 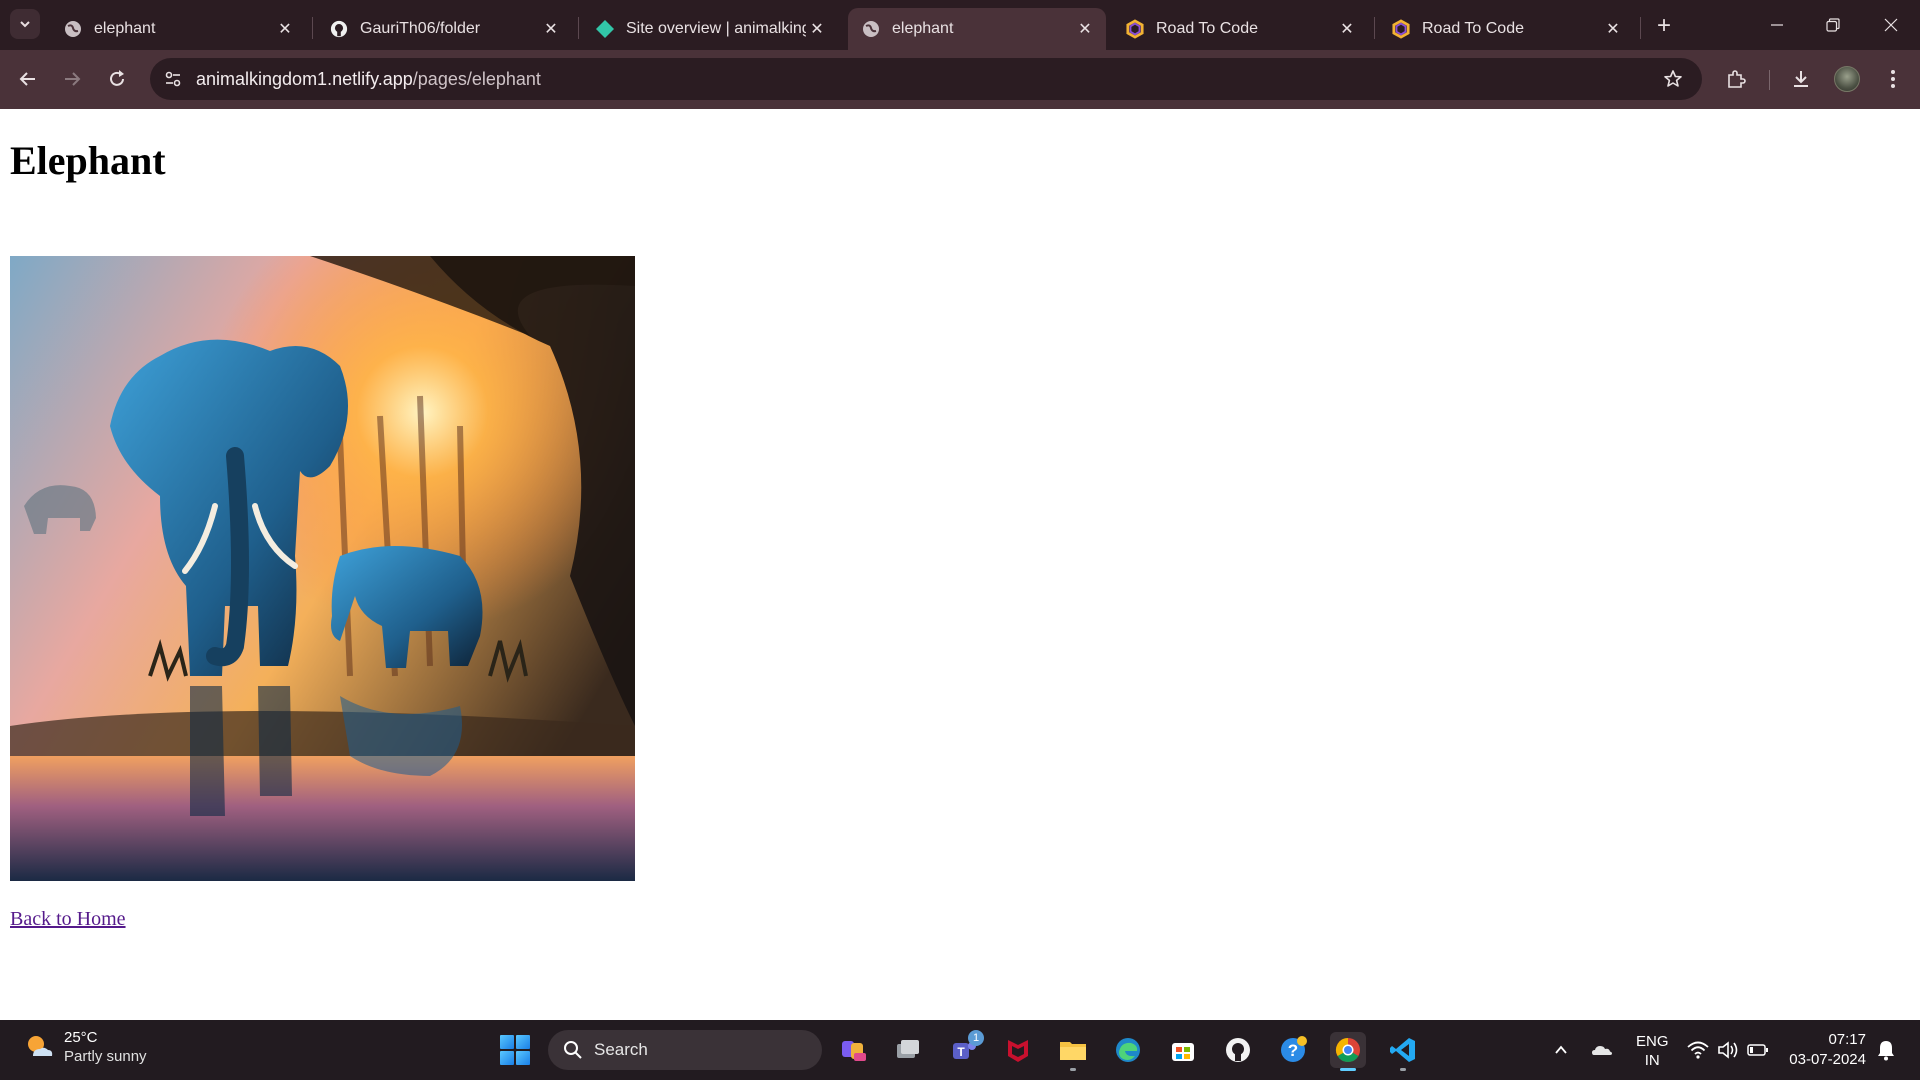 I want to click on folder-icon, so click(x=1073, y=1051).